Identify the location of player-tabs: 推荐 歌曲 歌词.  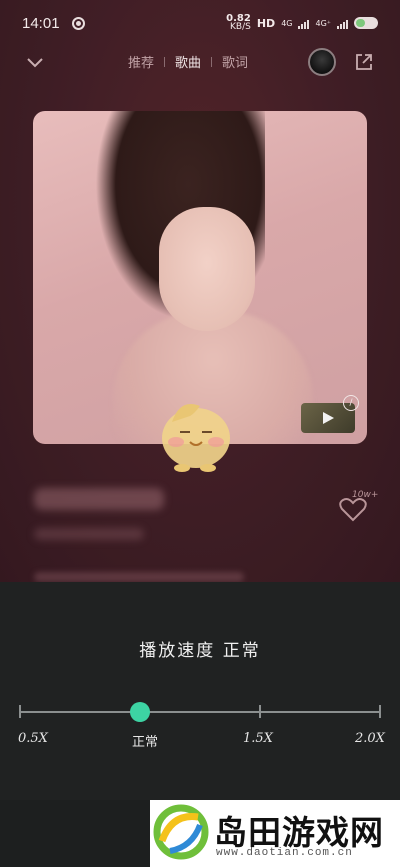
(188, 61).